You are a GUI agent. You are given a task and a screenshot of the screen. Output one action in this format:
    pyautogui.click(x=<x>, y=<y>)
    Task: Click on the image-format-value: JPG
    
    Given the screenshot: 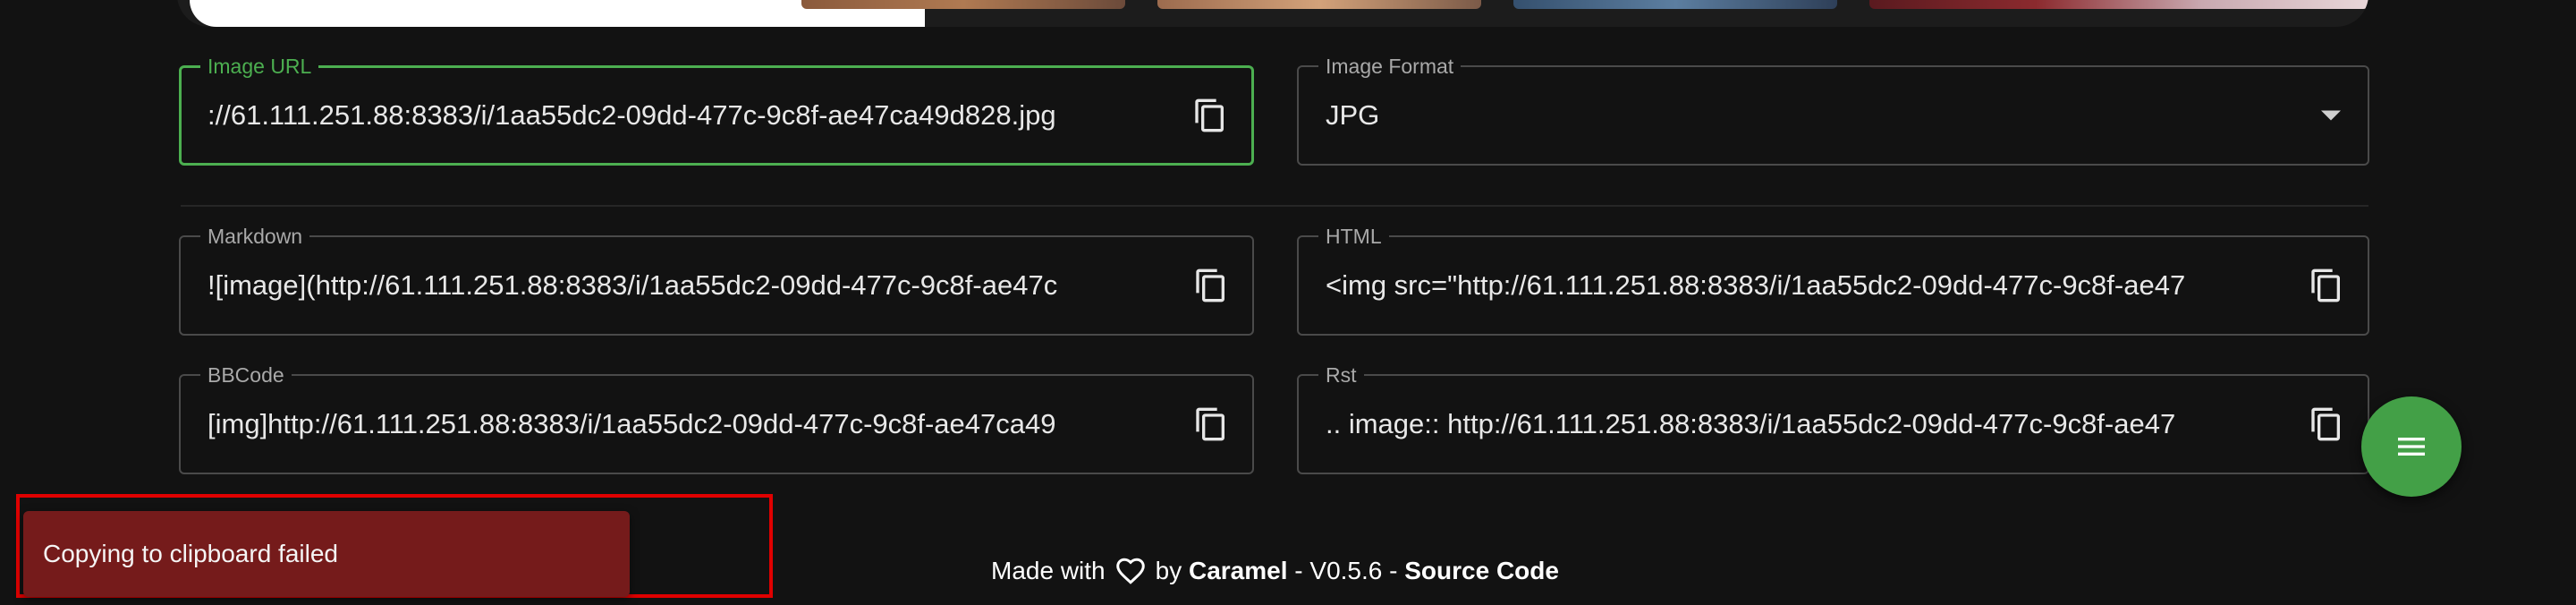 What is the action you would take?
    pyautogui.click(x=1353, y=115)
    